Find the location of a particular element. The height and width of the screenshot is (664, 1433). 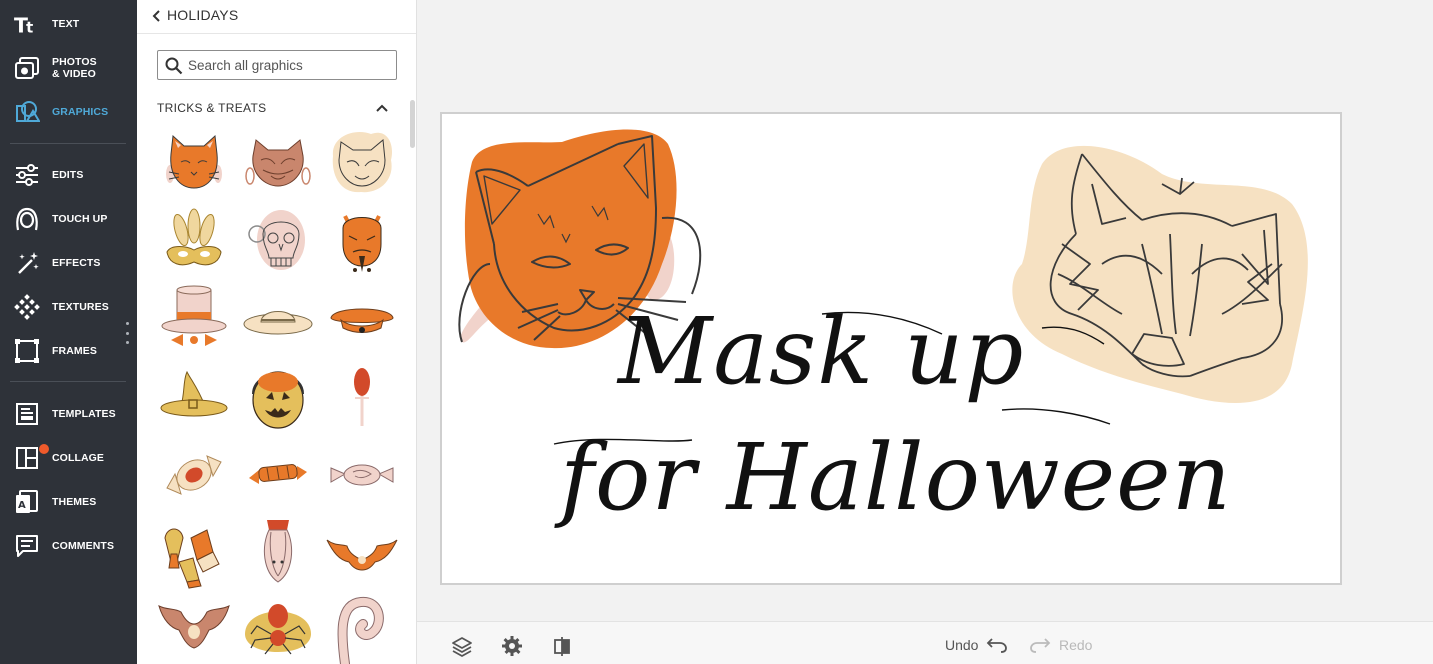

search-box is located at coordinates (277, 65).